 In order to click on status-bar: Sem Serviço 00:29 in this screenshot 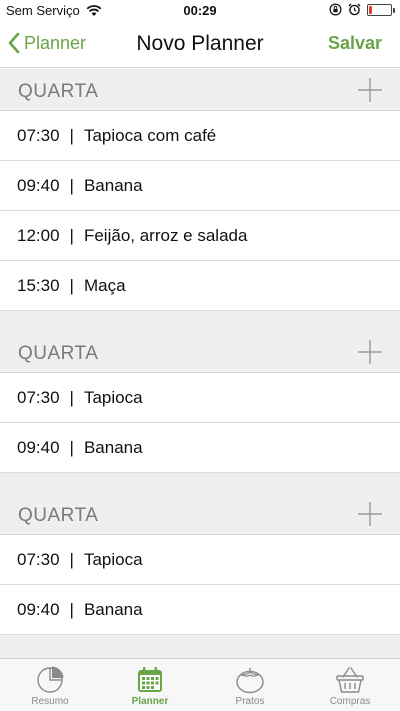, I will do `click(200, 11)`.